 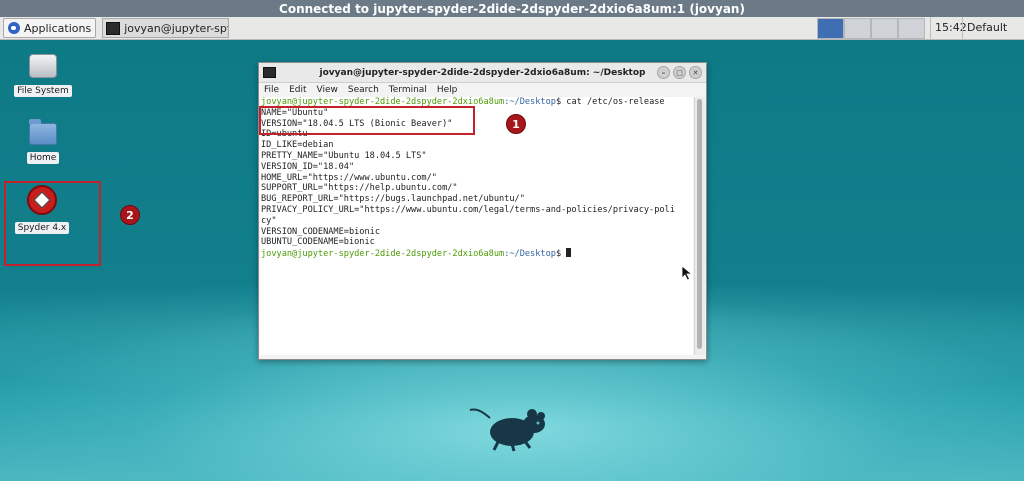 I want to click on workspace-switcher, so click(x=871, y=28).